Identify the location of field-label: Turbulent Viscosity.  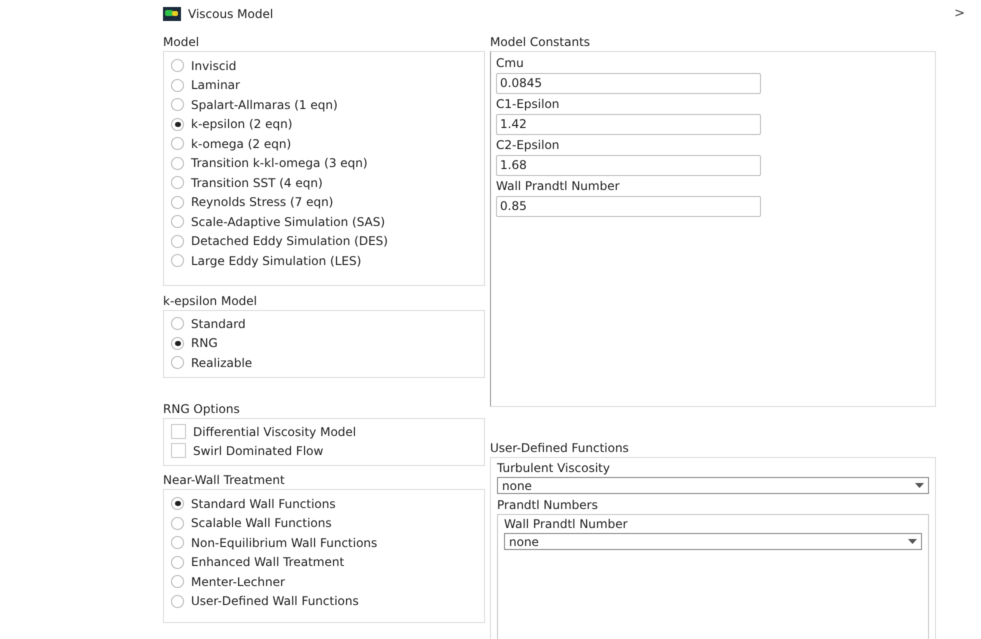
(554, 468).